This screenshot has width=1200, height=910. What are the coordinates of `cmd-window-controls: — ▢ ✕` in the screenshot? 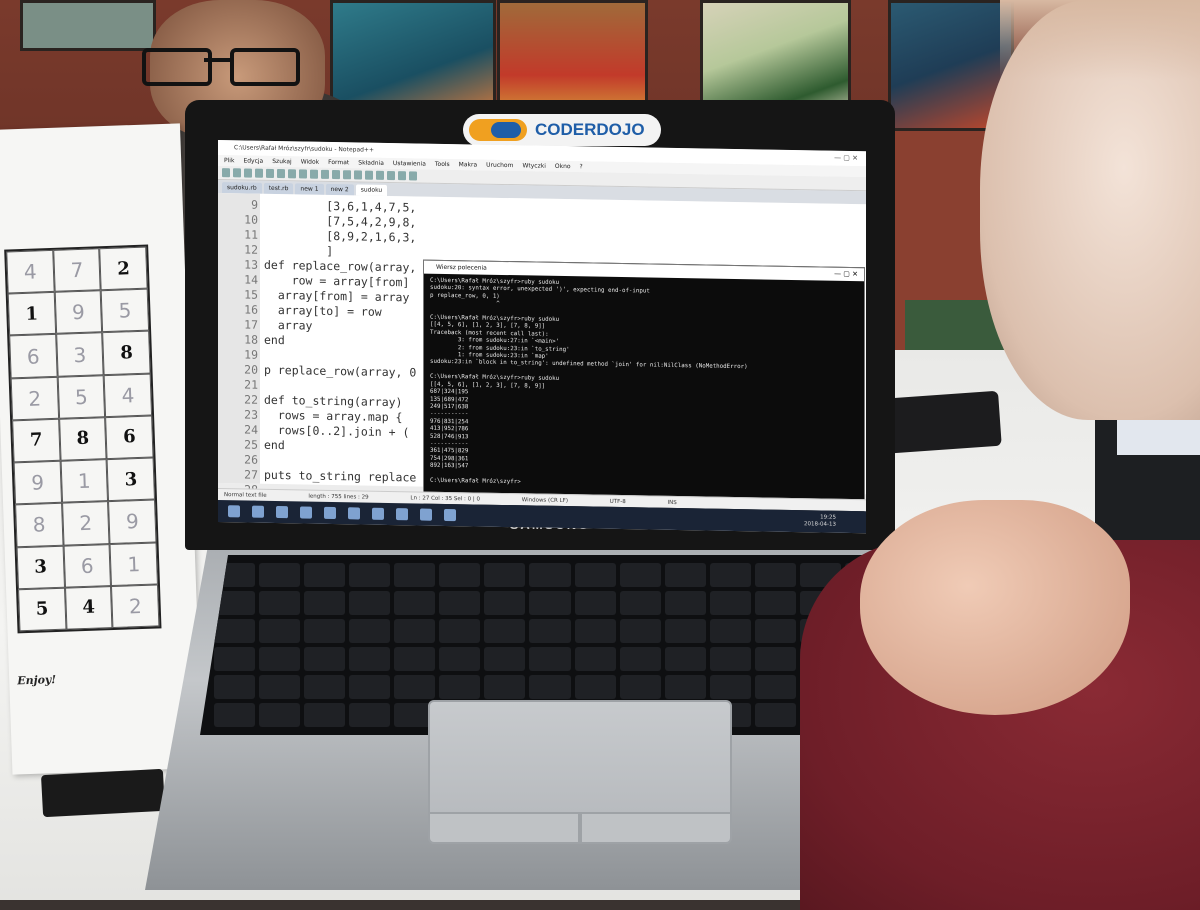 It's located at (846, 274).